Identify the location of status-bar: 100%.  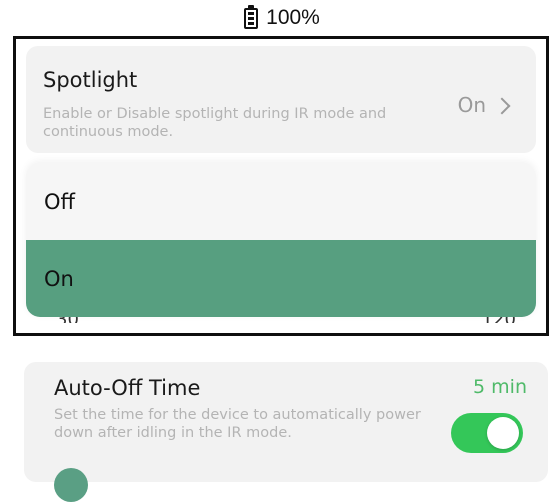
(276, 18).